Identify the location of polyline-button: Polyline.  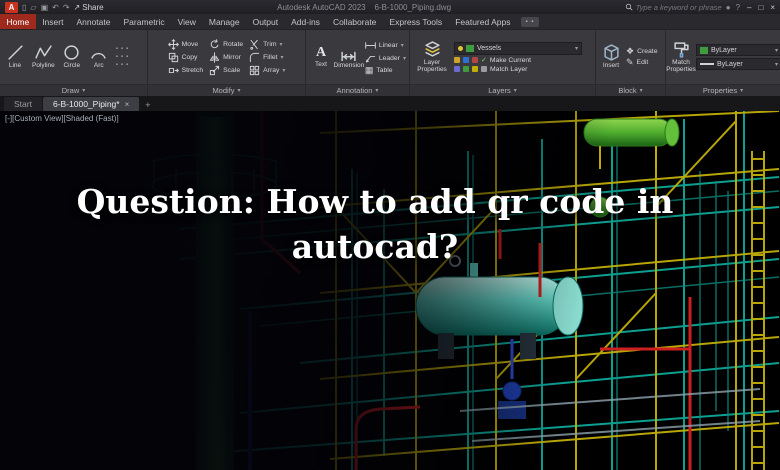
(43, 56).